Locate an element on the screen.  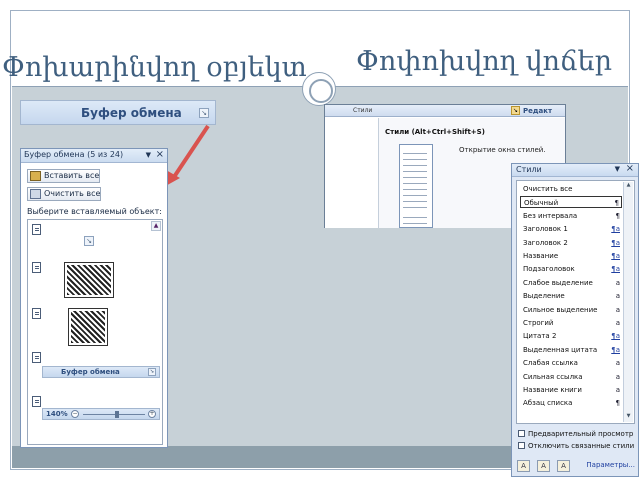
style-item: Название ¶a is located at coordinates (571, 256).